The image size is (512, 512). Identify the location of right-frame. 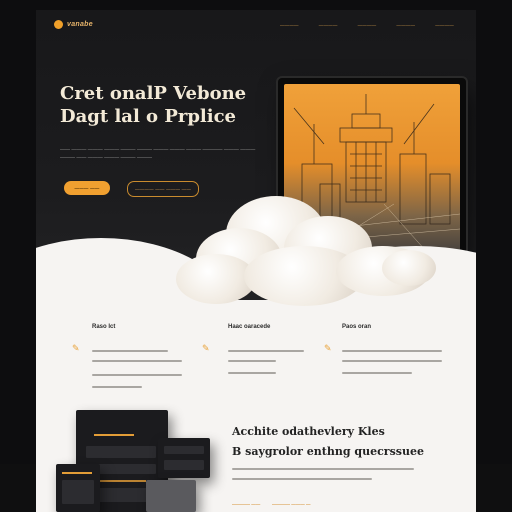
(494, 488).